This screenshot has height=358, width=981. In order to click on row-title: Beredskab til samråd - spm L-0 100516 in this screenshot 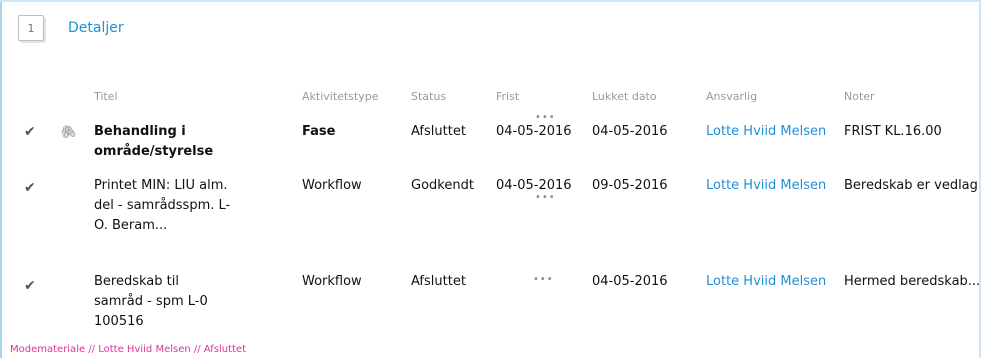, I will do `click(159, 302)`.